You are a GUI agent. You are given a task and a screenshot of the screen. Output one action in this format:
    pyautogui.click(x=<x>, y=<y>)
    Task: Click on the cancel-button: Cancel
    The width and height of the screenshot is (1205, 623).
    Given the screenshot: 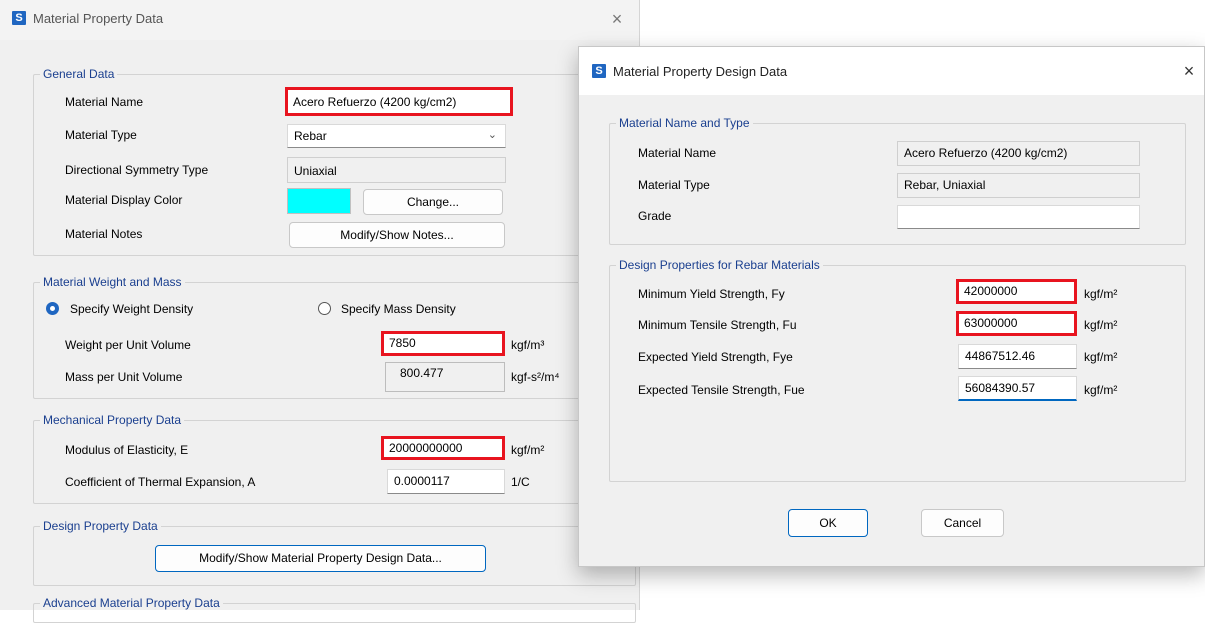 What is the action you would take?
    pyautogui.click(x=962, y=523)
    